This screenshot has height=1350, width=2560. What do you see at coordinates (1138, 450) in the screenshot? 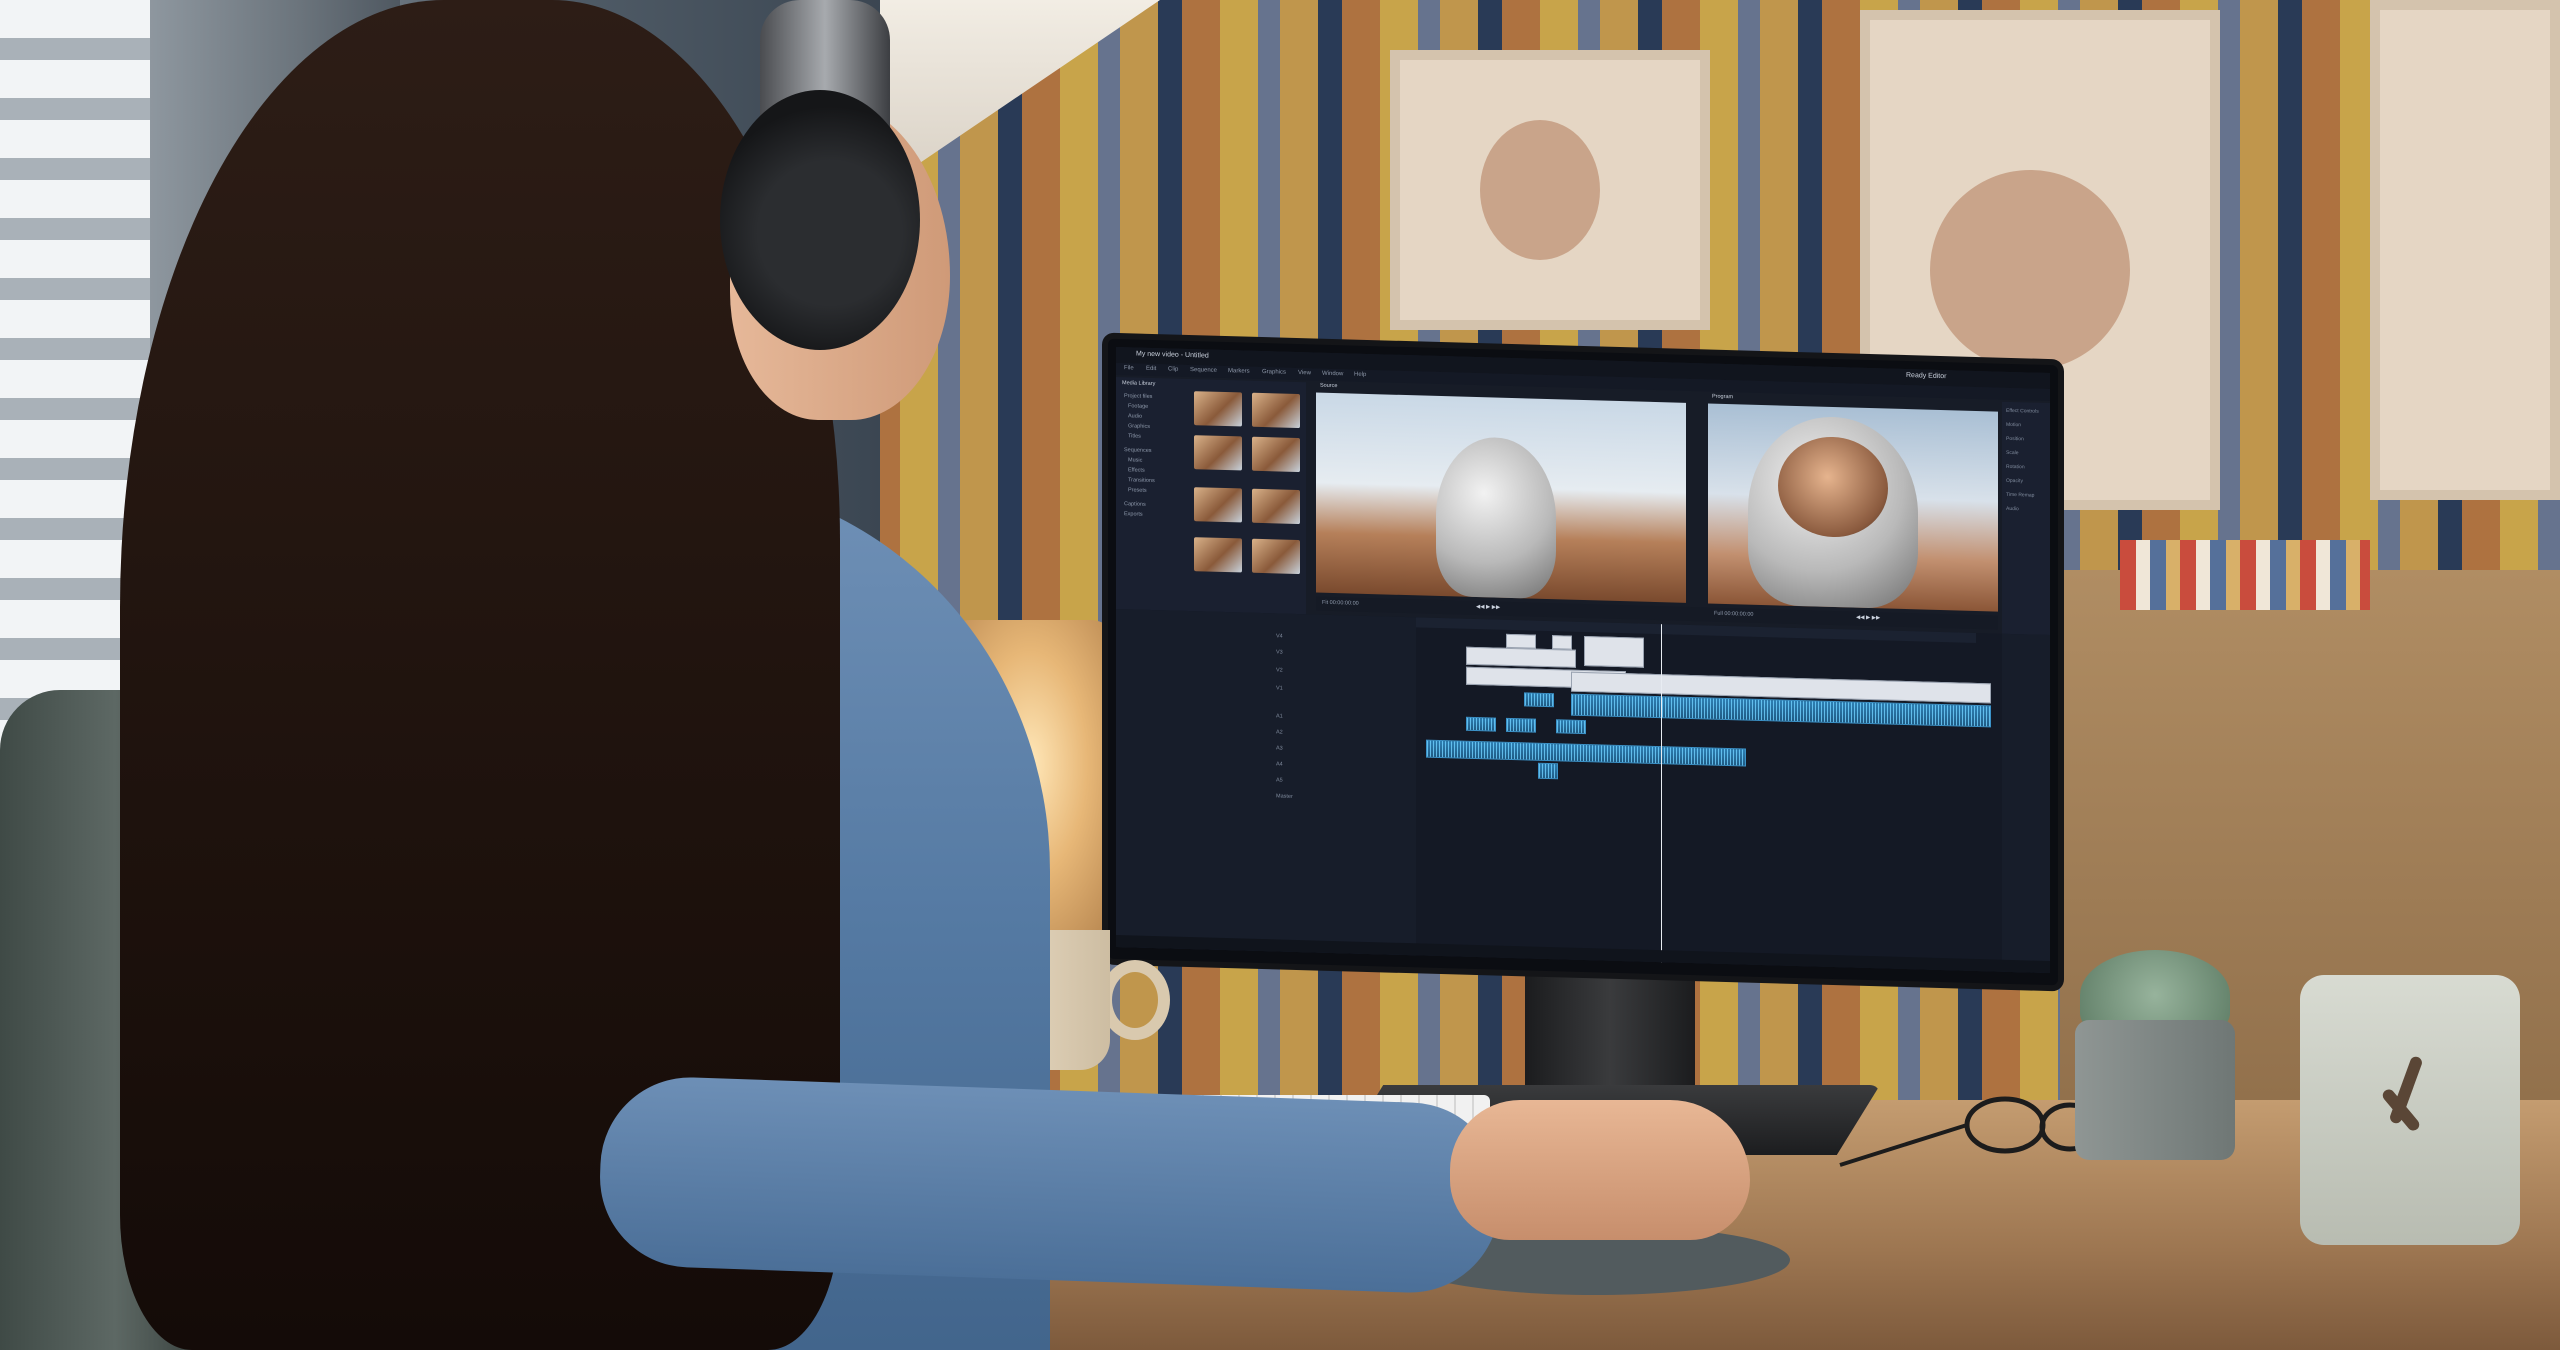
I see `browser-item: Sequences` at bounding box center [1138, 450].